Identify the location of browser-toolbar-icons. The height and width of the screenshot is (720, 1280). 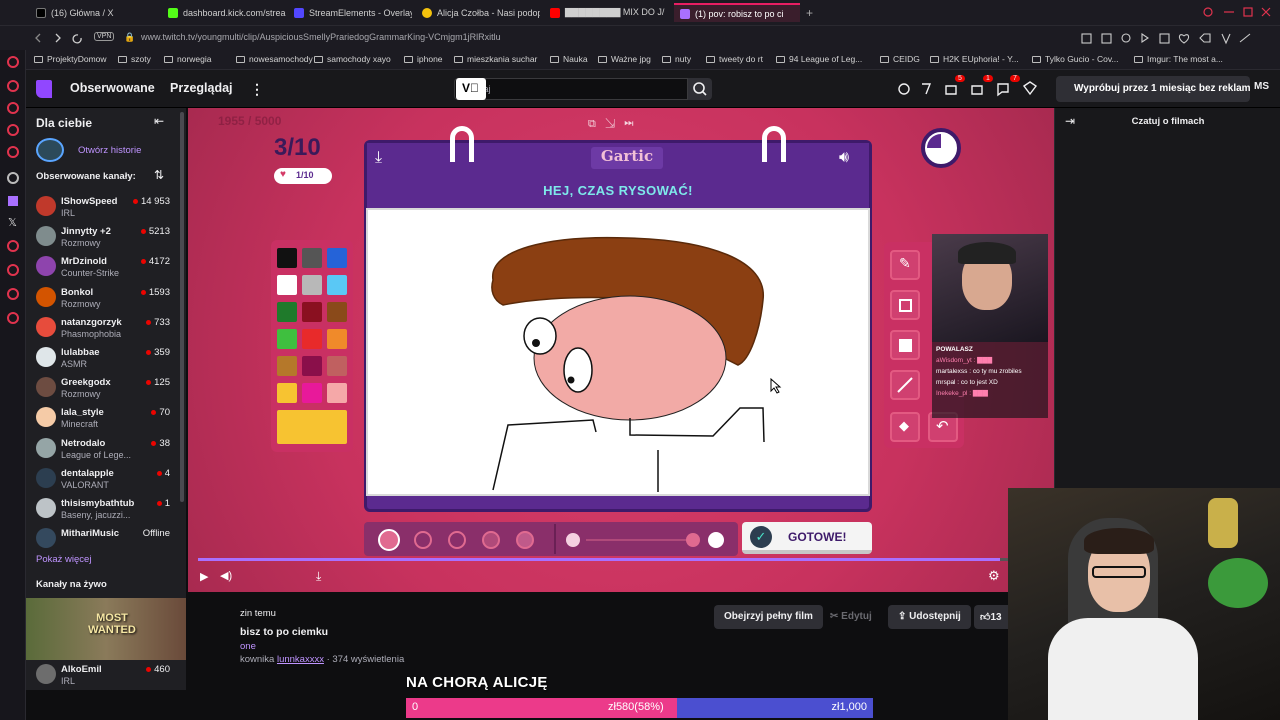
(1175, 38).